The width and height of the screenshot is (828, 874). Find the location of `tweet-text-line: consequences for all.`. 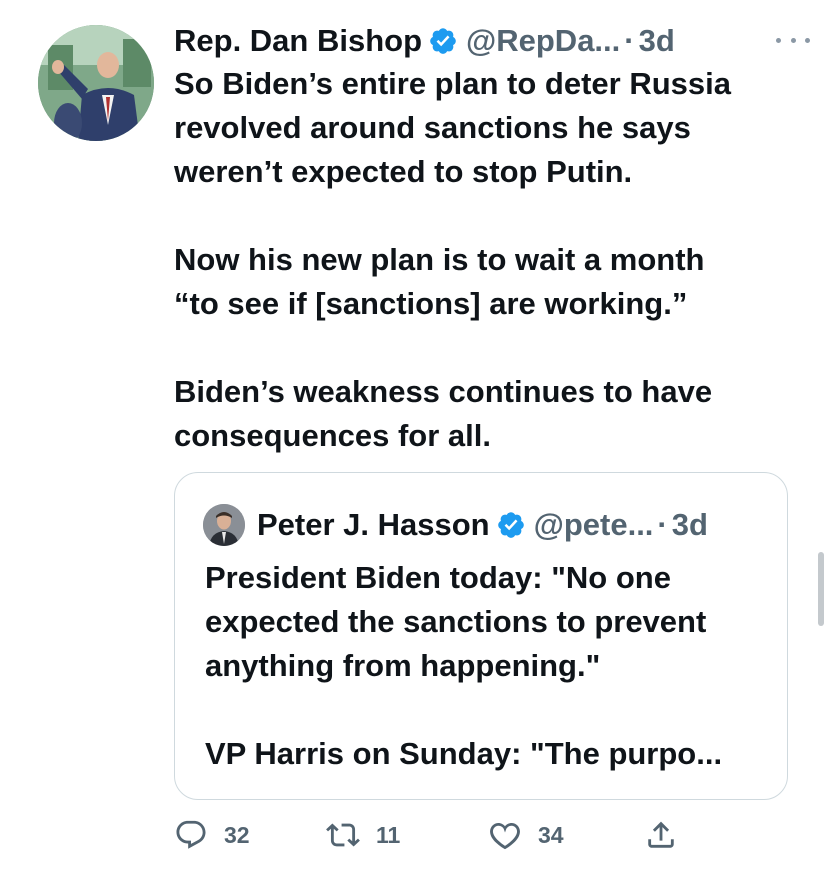

tweet-text-line: consequences for all. is located at coordinates (332, 435).